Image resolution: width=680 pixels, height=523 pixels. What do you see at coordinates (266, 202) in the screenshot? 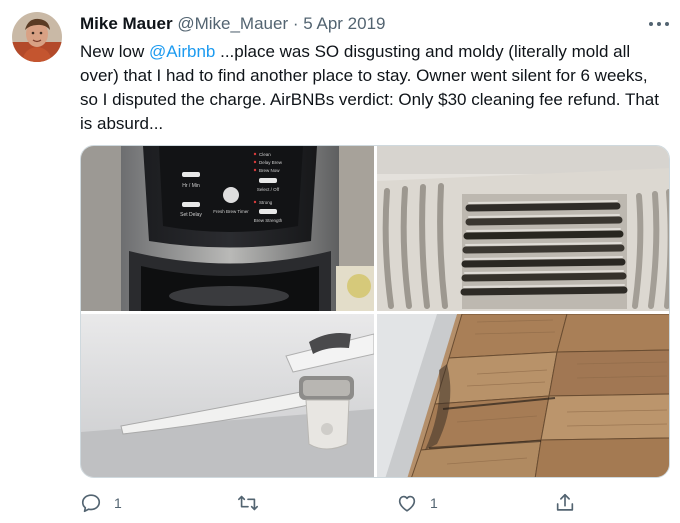
I see `strong-label: Strong` at bounding box center [266, 202].